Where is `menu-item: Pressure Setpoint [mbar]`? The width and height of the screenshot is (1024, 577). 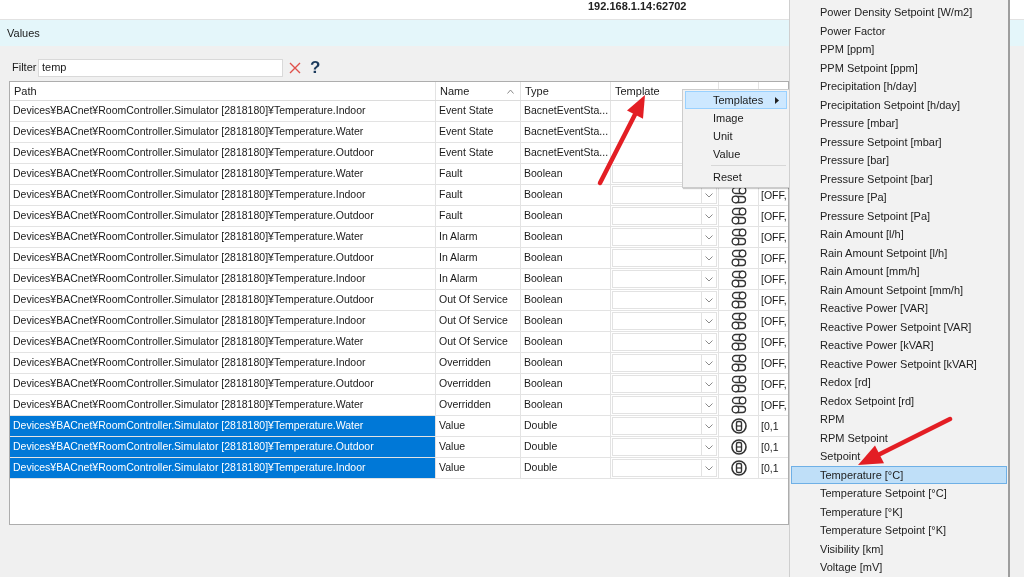
menu-item: Pressure Setpoint [mbar] is located at coordinates (899, 141).